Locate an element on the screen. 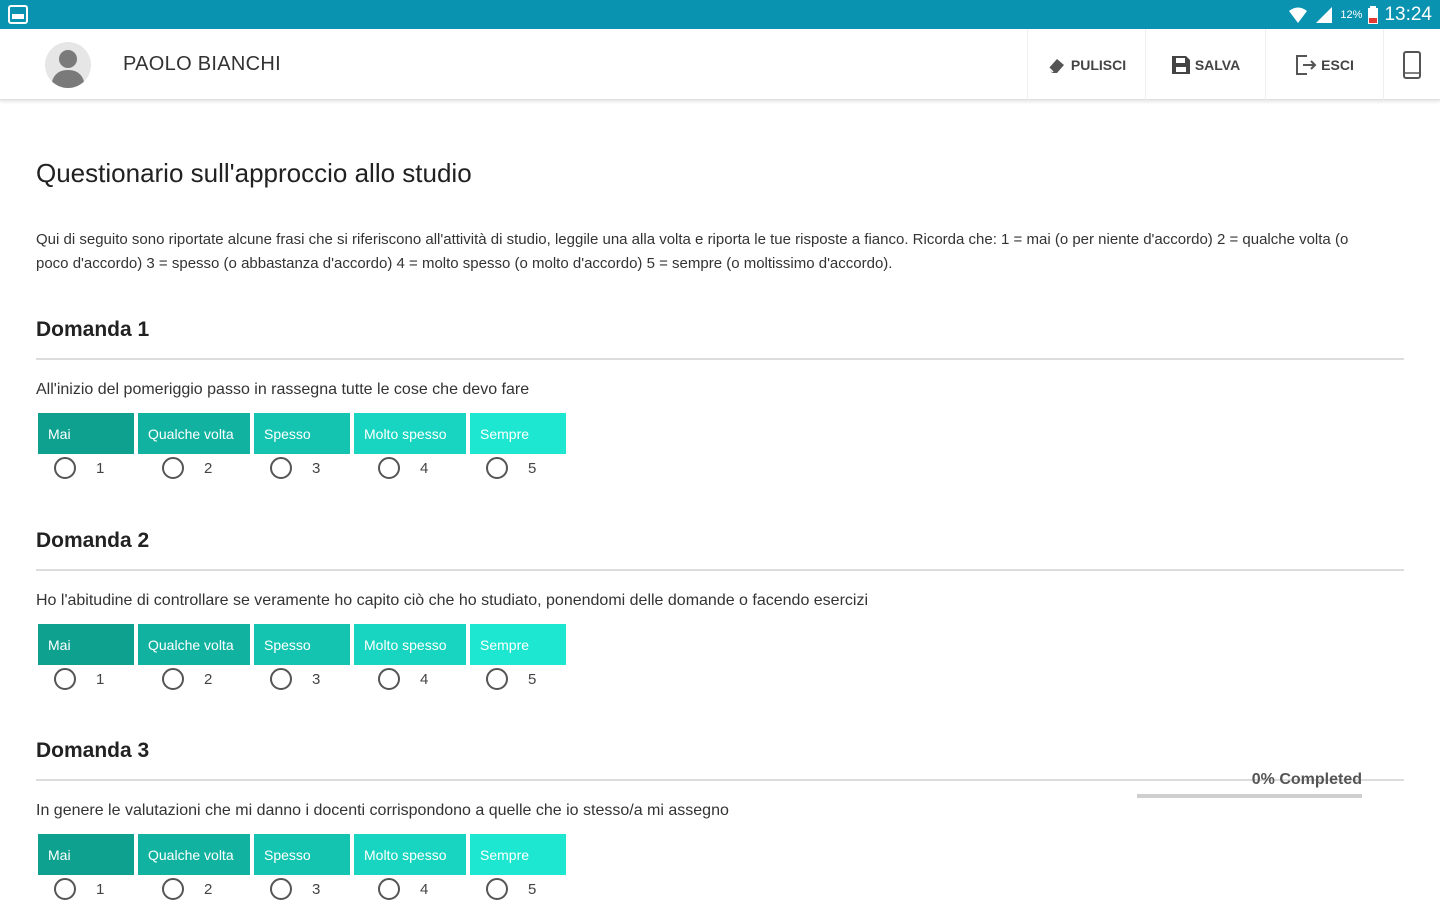 This screenshot has height=900, width=1440. status-bar: 12% 13:24 is located at coordinates (720, 14).